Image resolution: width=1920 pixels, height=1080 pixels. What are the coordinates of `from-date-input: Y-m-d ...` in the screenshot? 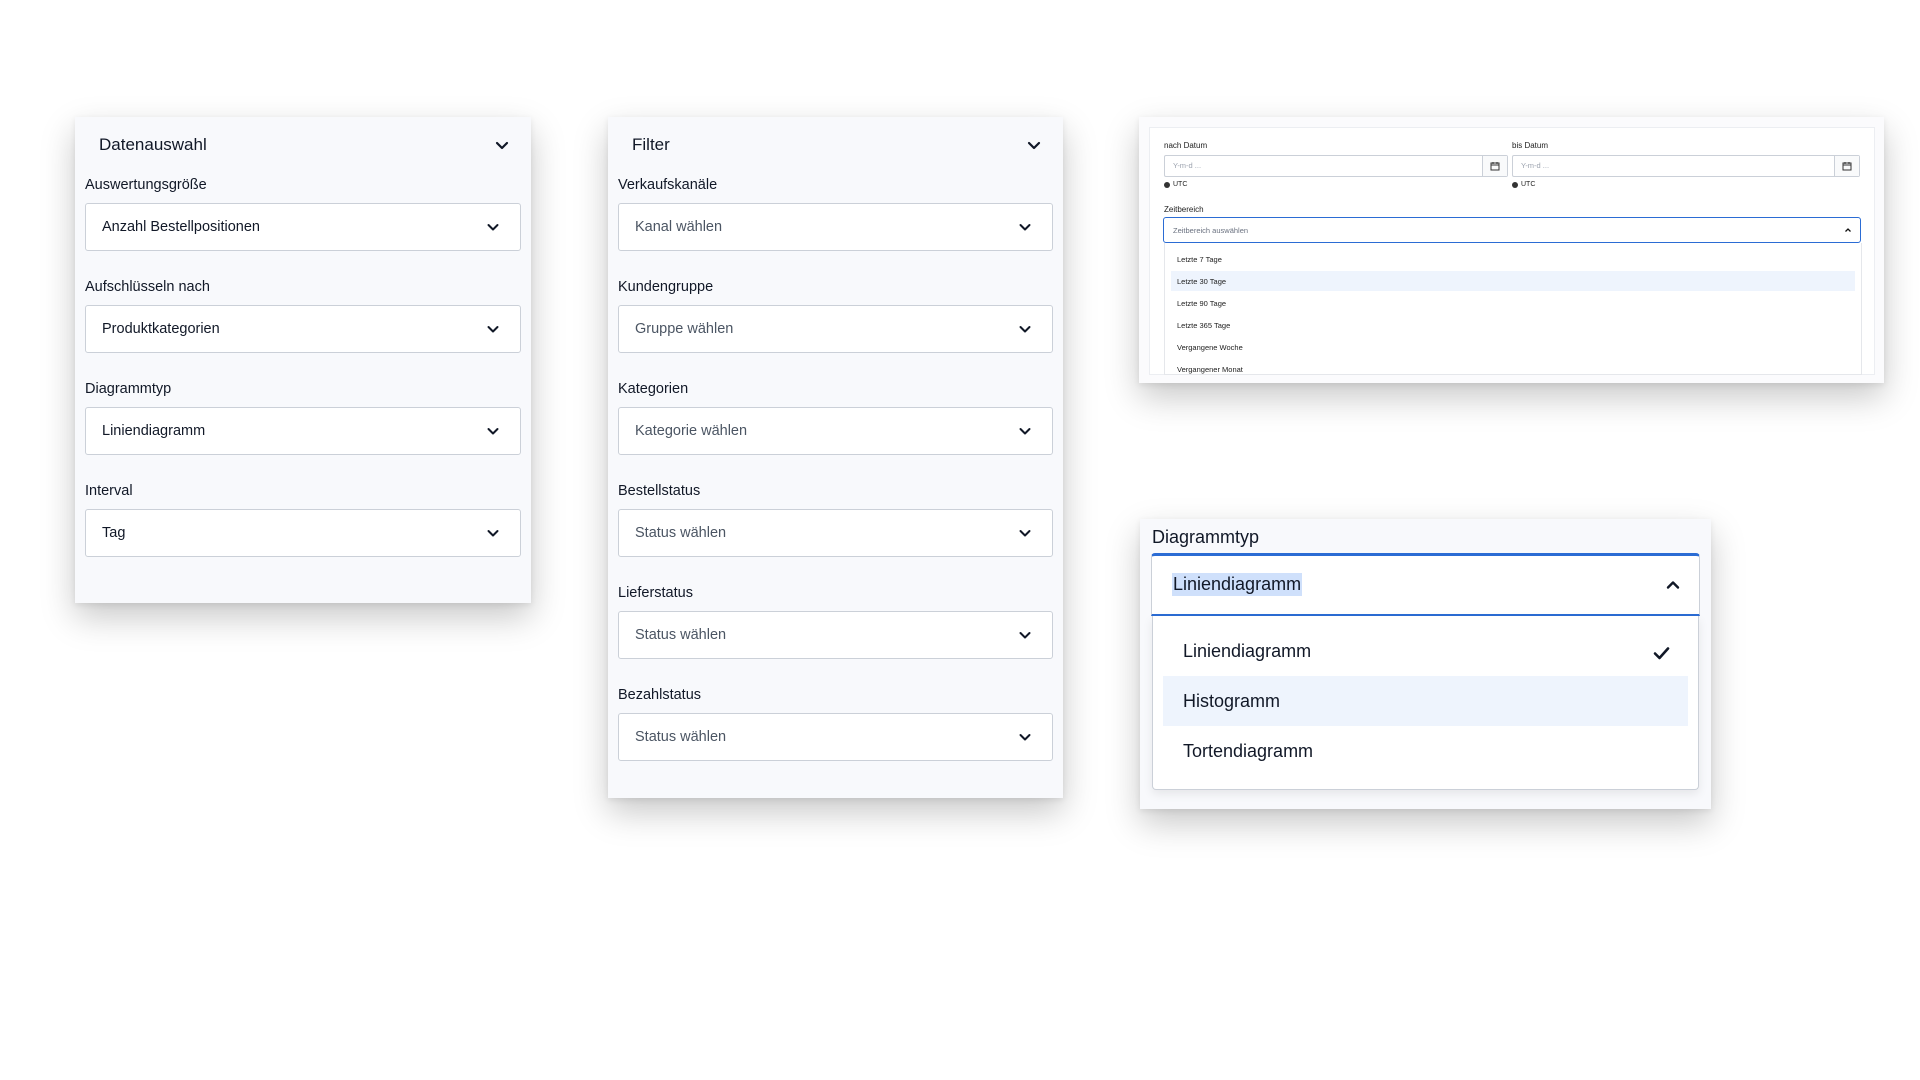 It's located at (1336, 166).